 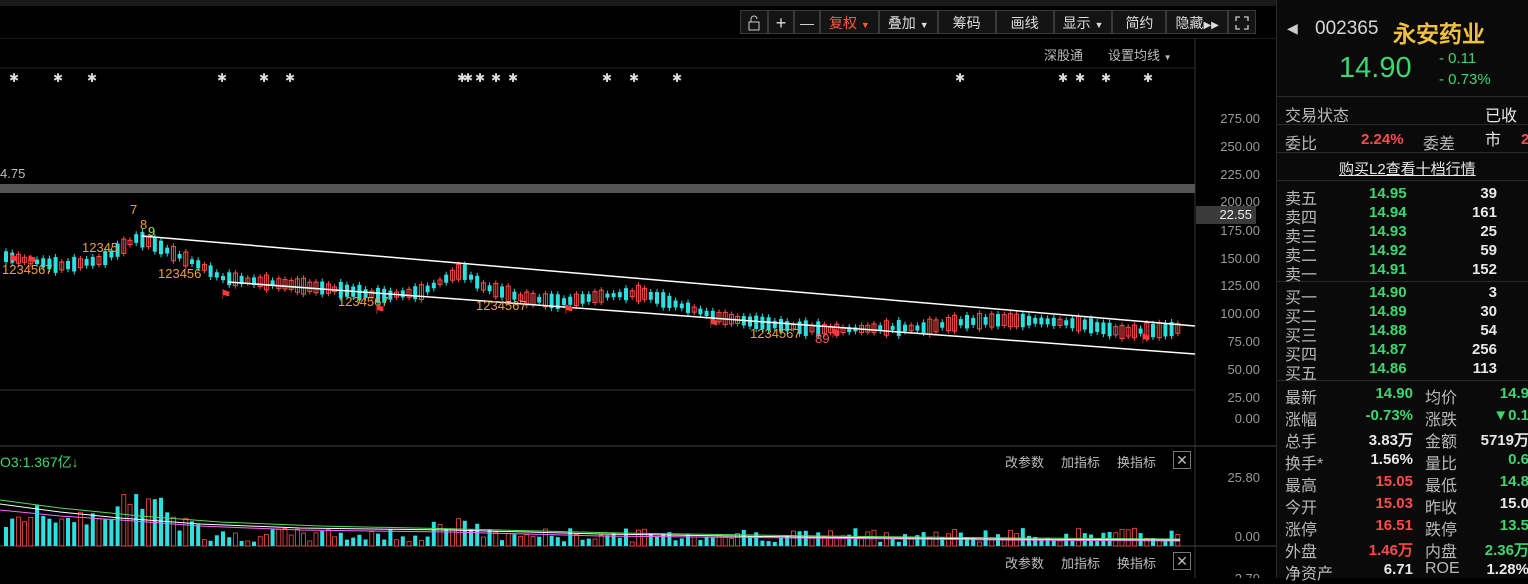 I want to click on jianyue-button: 简约, so click(x=1139, y=22).